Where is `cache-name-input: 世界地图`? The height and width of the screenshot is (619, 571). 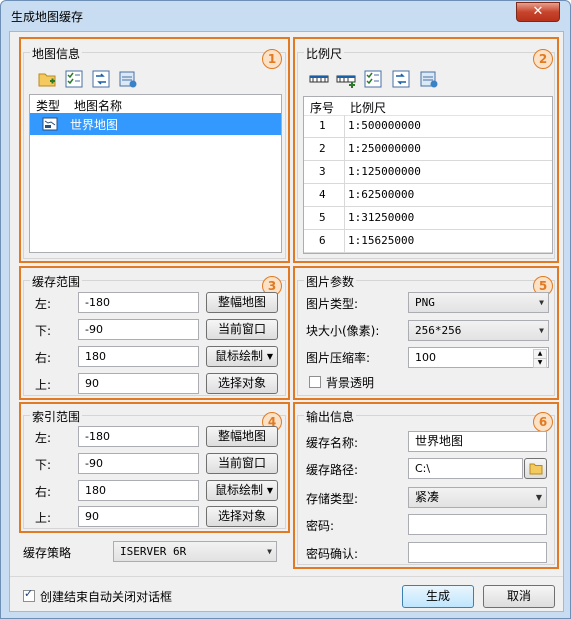 cache-name-input: 世界地图 is located at coordinates (477, 441).